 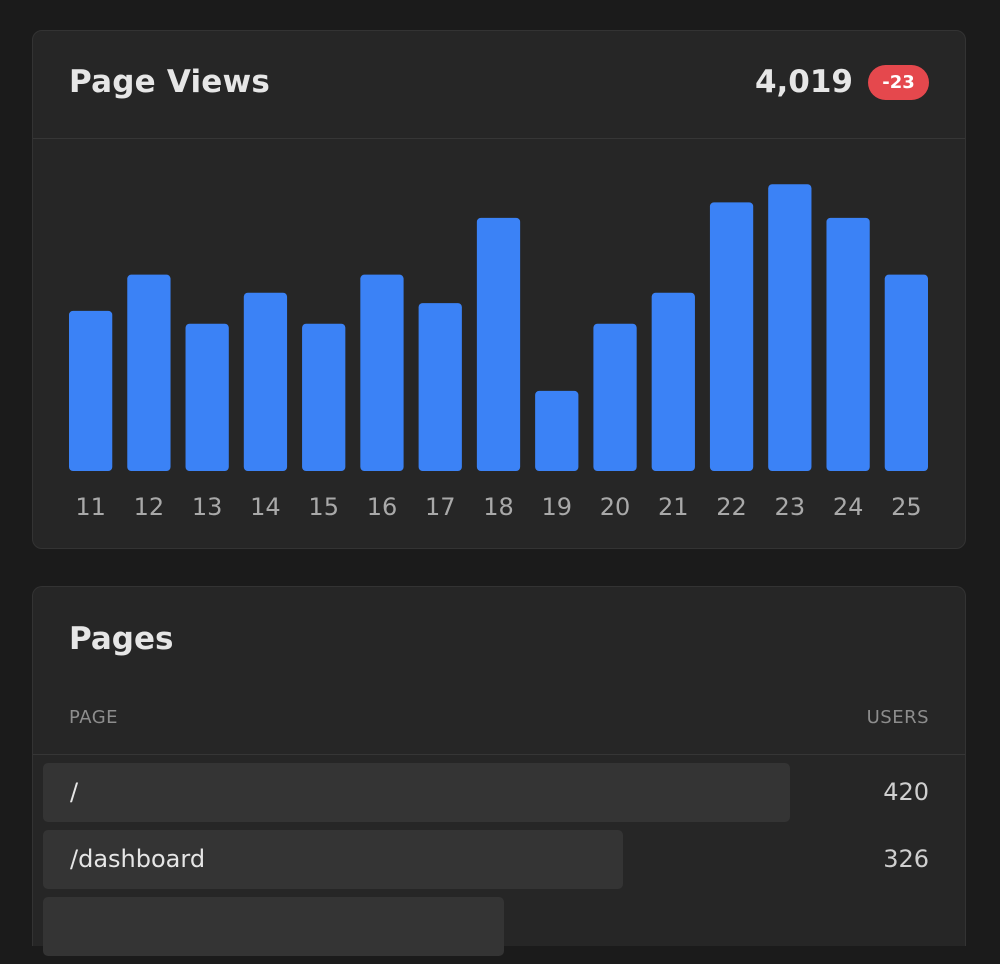 What do you see at coordinates (499, 860) in the screenshot?
I see `table-row: /dashboard 326` at bounding box center [499, 860].